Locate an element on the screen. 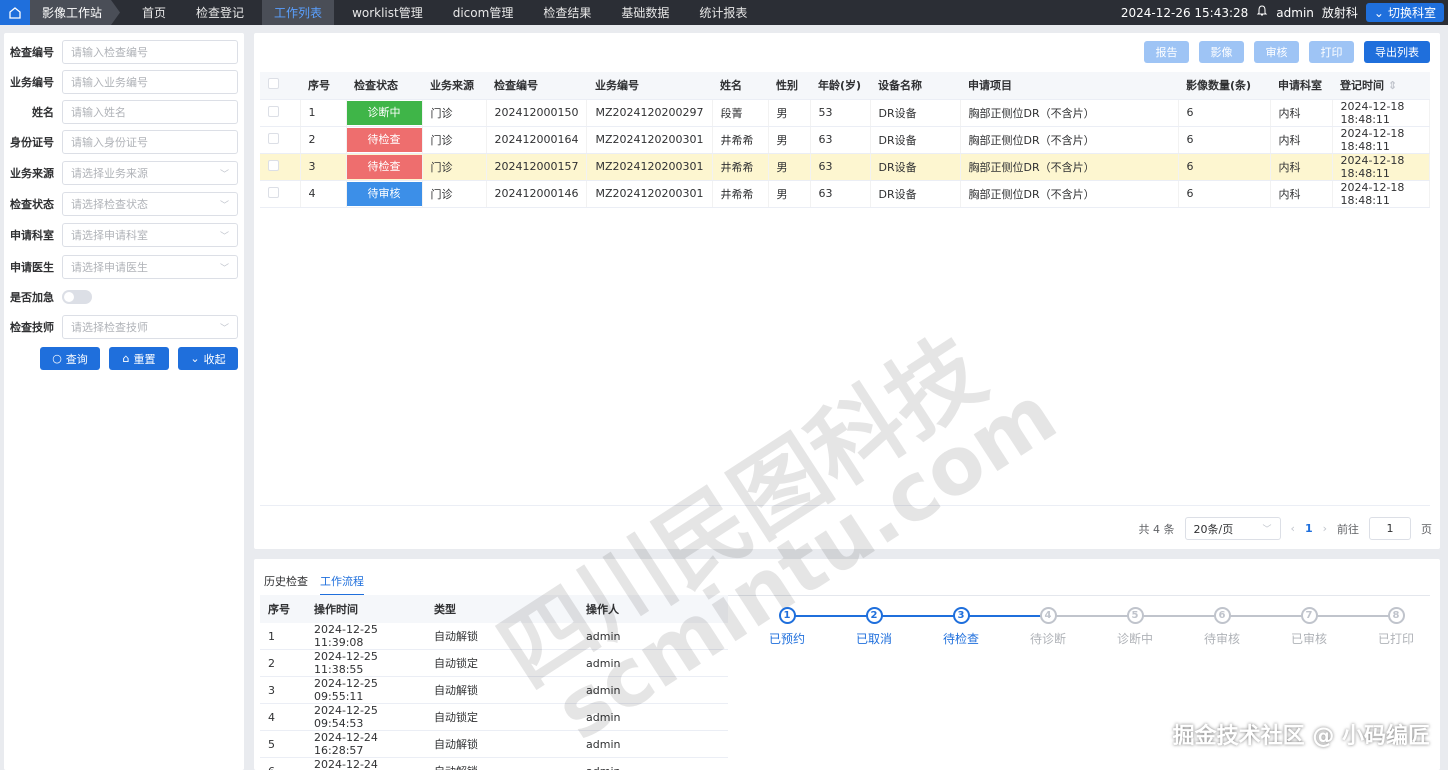 The height and width of the screenshot is (770, 1448). image-button: 影像 is located at coordinates (1221, 52).